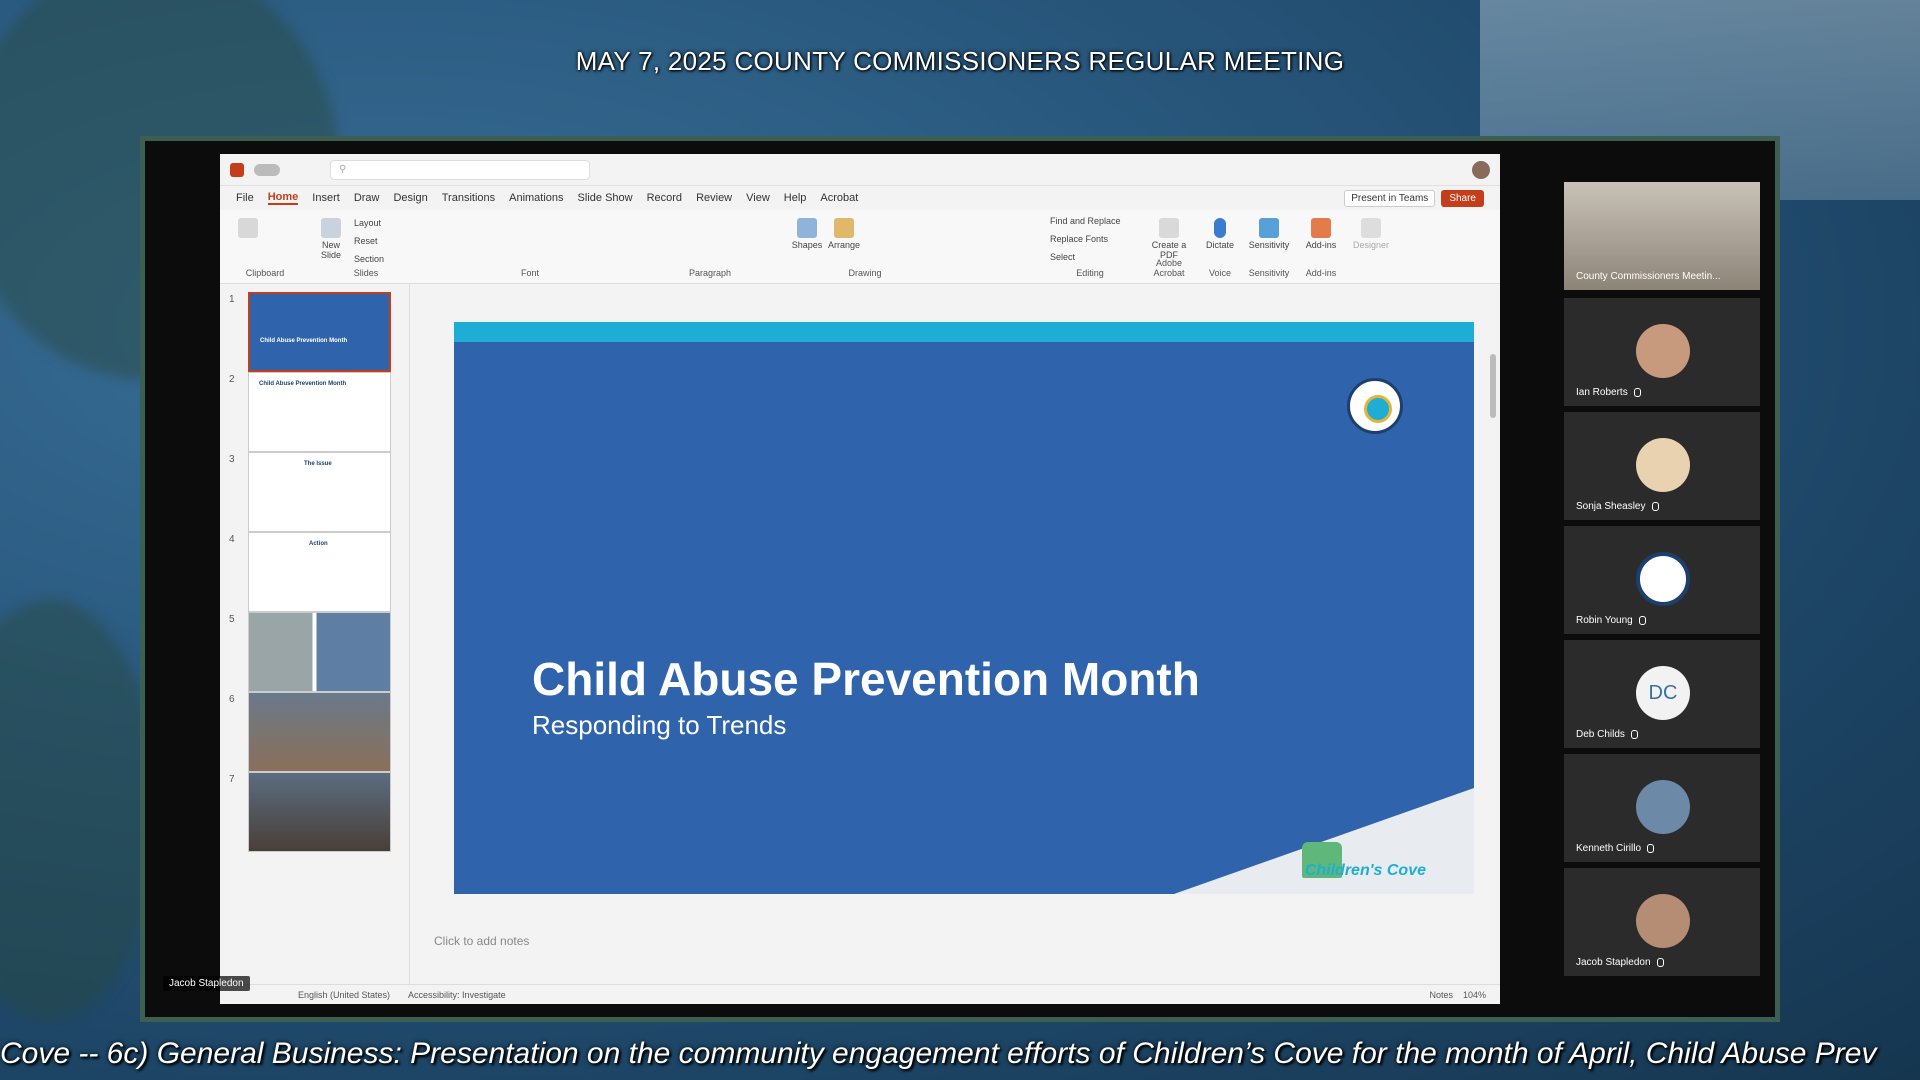  I want to click on adobe-group: Create a PDF Adobe Acrobat, so click(1169, 247).